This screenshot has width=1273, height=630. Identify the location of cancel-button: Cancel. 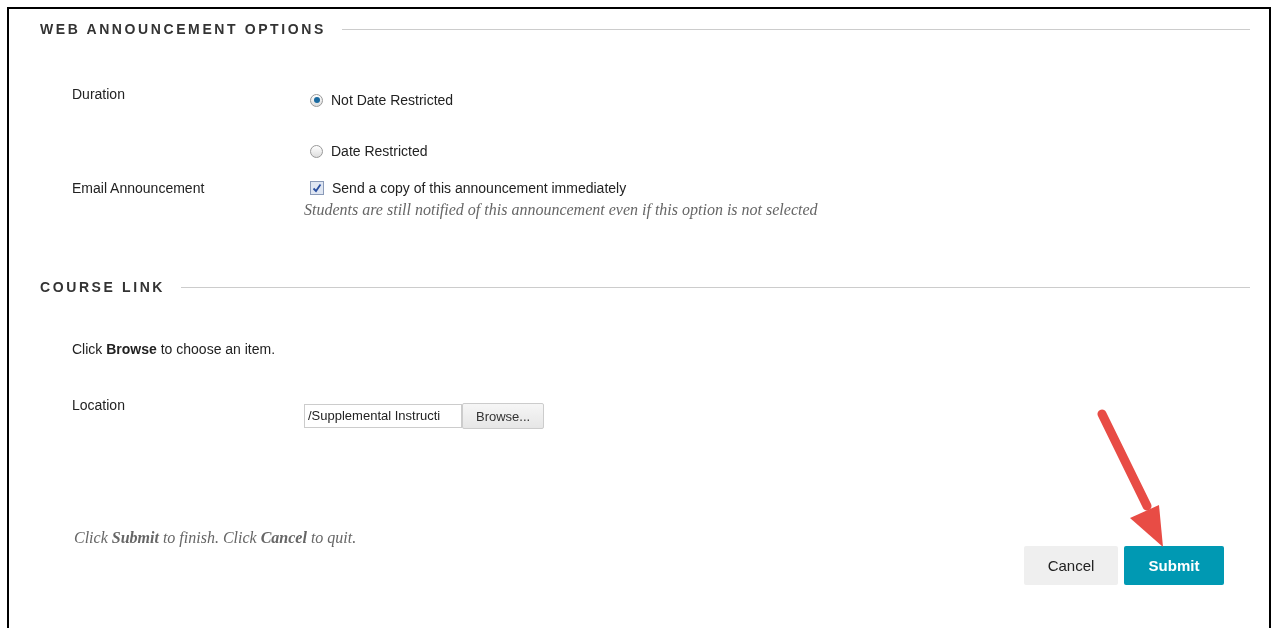
(1071, 565).